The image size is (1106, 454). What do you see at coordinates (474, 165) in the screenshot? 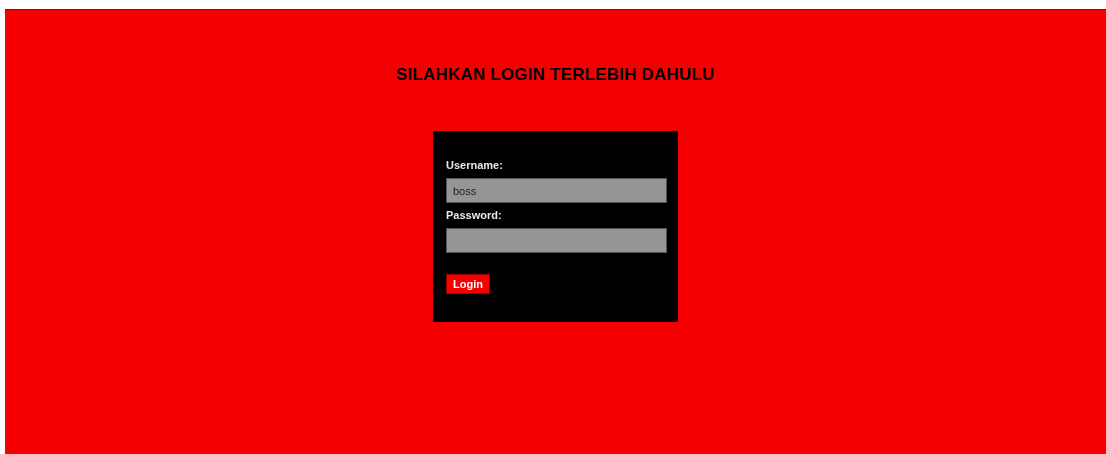
I see `field-label: Username:` at bounding box center [474, 165].